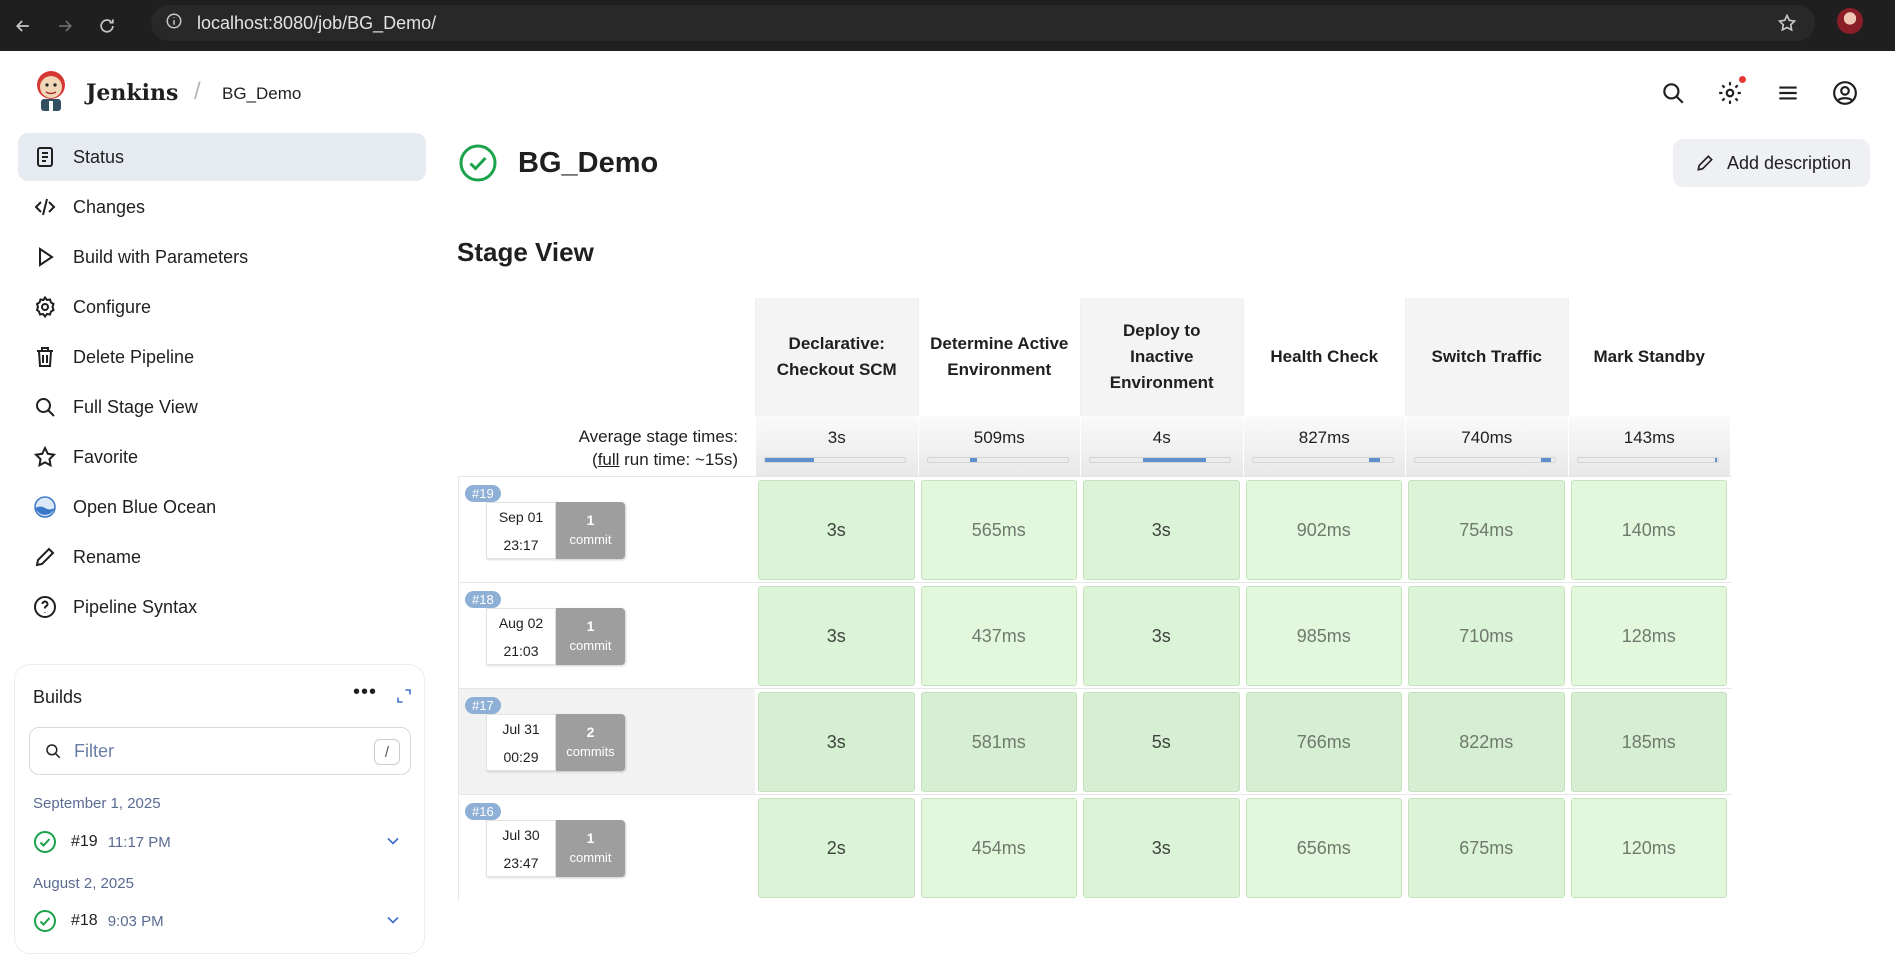 This screenshot has width=1895, height=954. Describe the element at coordinates (222, 457) in the screenshot. I see `sidebar-item-favorite: Favorite` at that location.